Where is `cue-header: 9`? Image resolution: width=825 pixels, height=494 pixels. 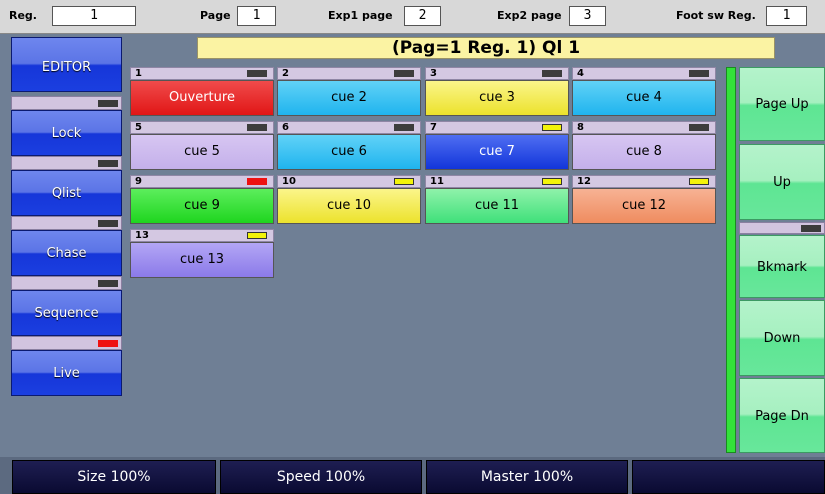
cue-header: 9 is located at coordinates (202, 181).